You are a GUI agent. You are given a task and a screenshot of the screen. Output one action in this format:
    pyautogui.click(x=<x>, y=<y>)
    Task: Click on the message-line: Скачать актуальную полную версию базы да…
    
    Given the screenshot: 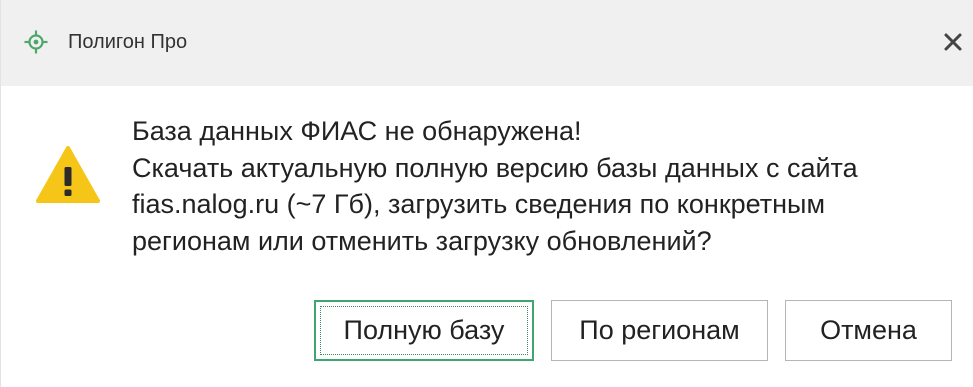 What is the action you would take?
    pyautogui.click(x=495, y=167)
    